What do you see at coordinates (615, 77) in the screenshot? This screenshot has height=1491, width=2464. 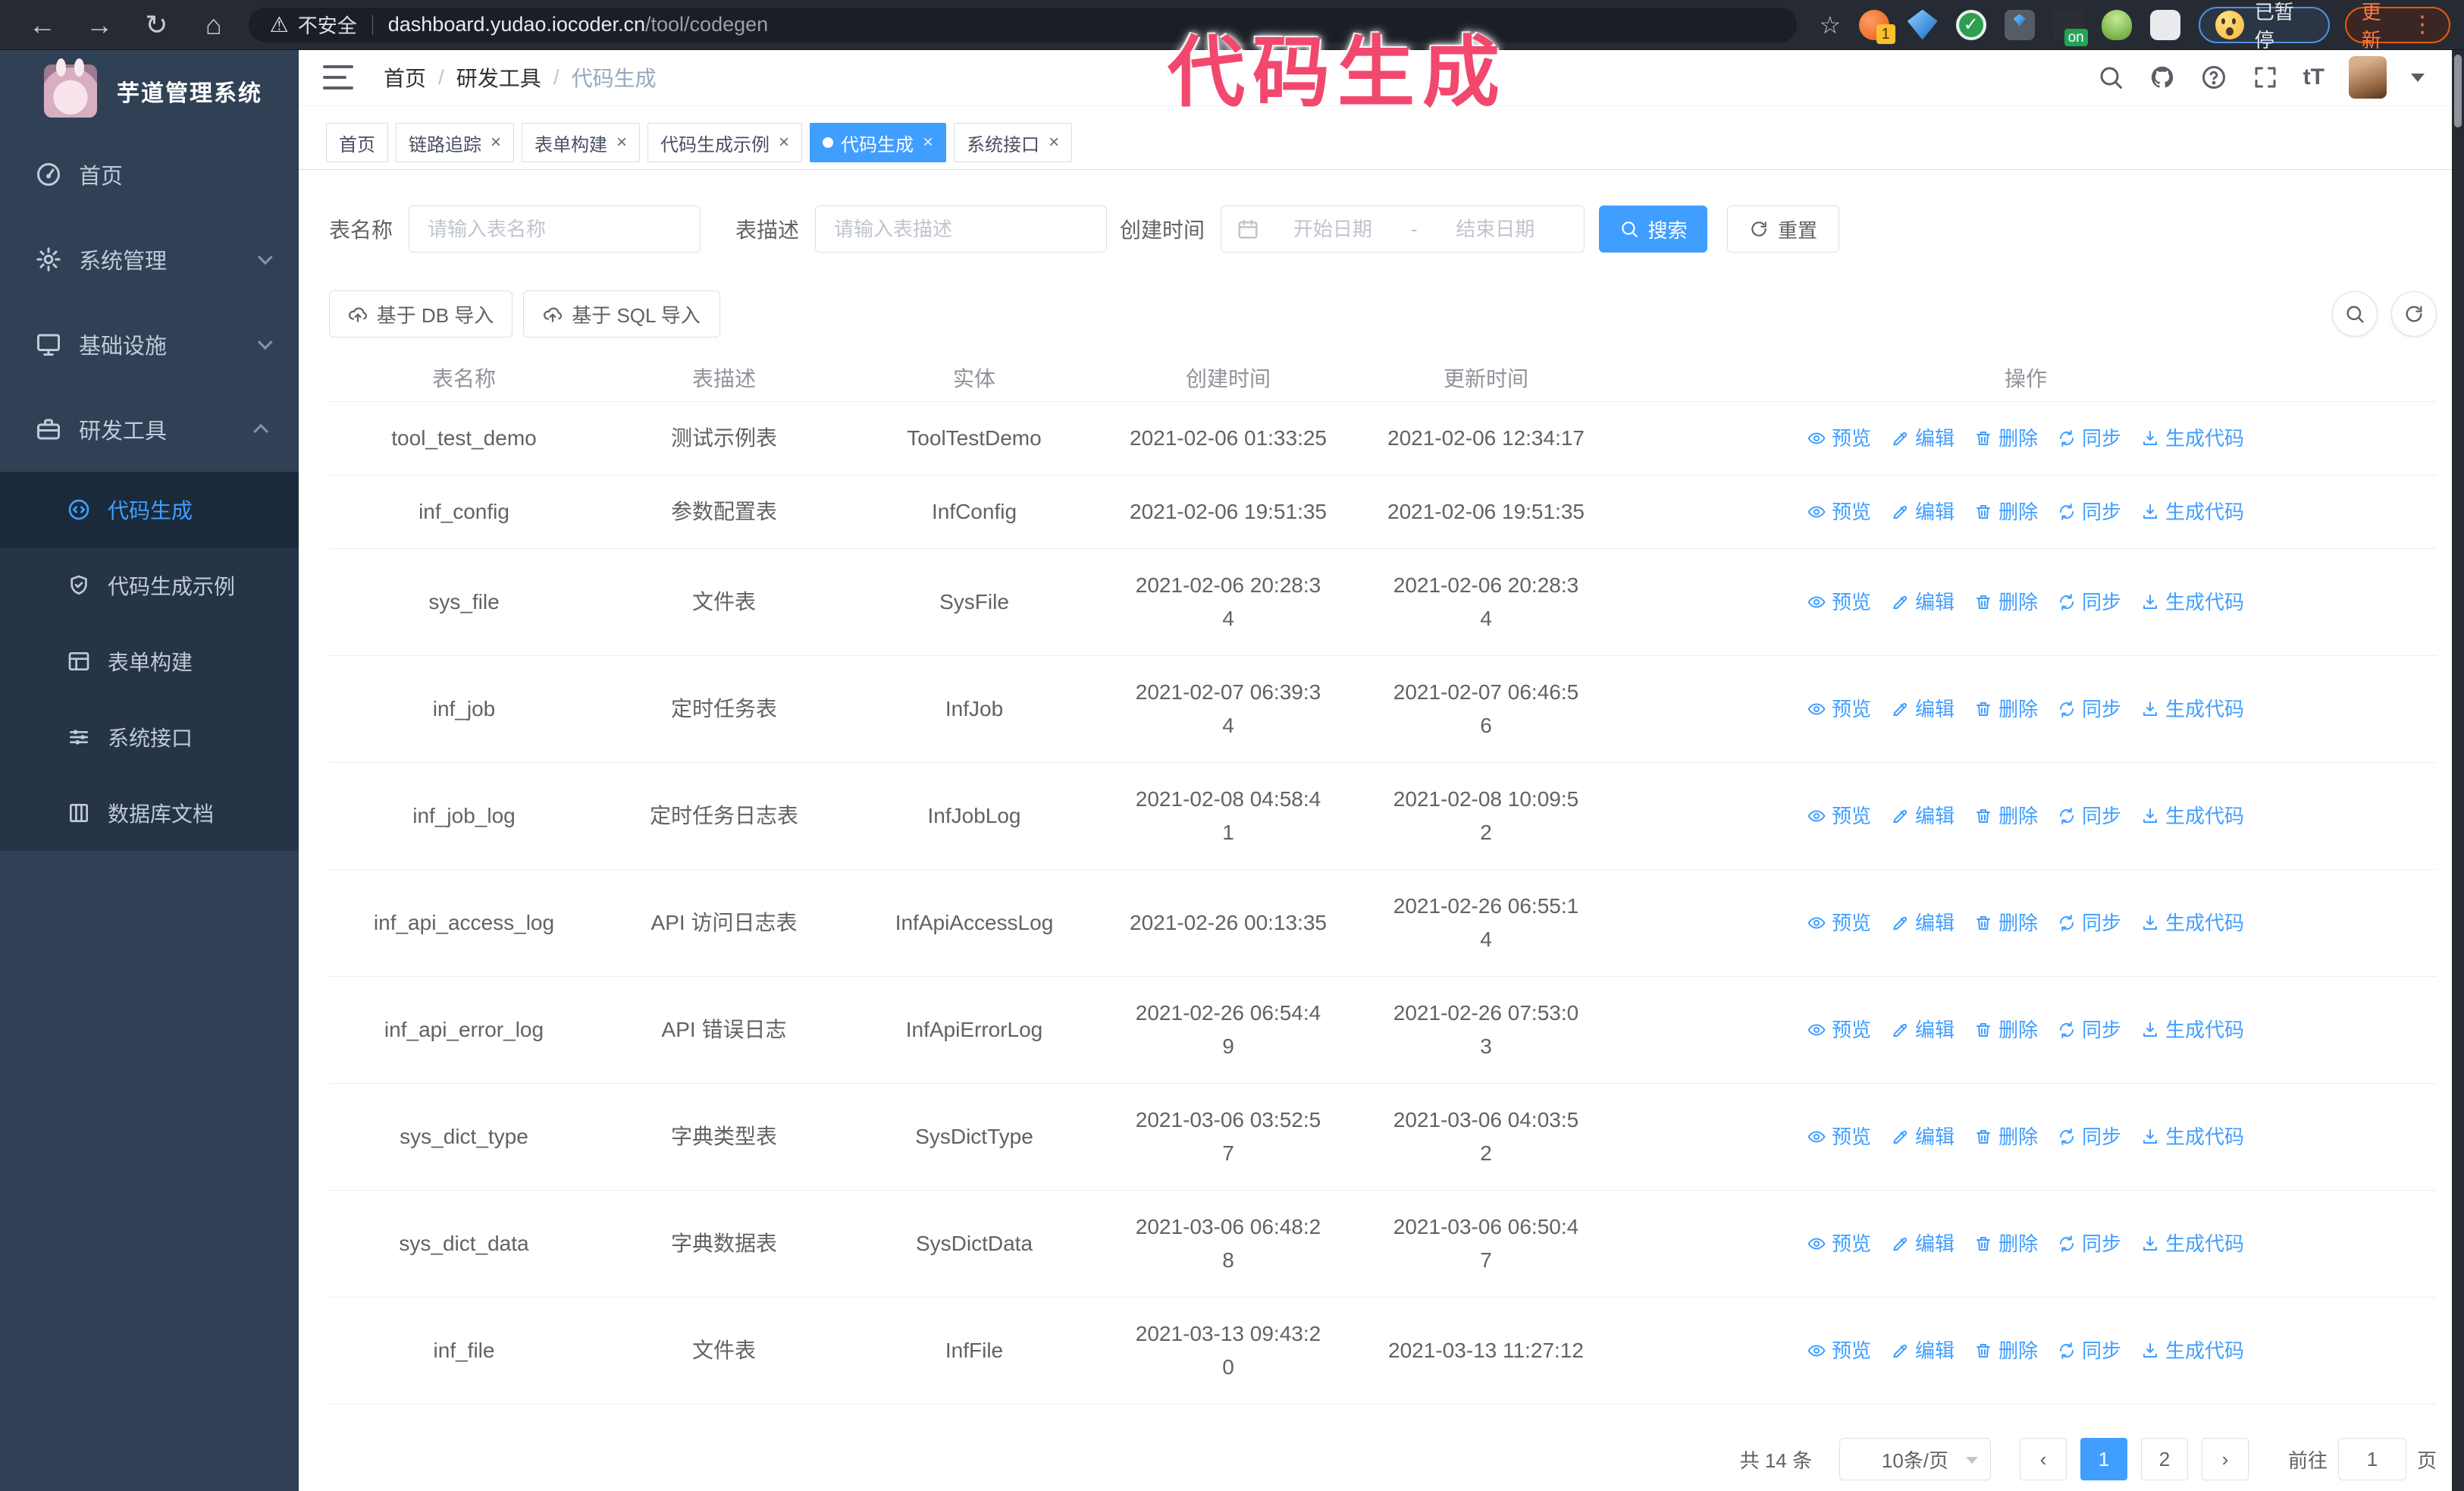 I see `breadcrumb-item: 代码生成` at bounding box center [615, 77].